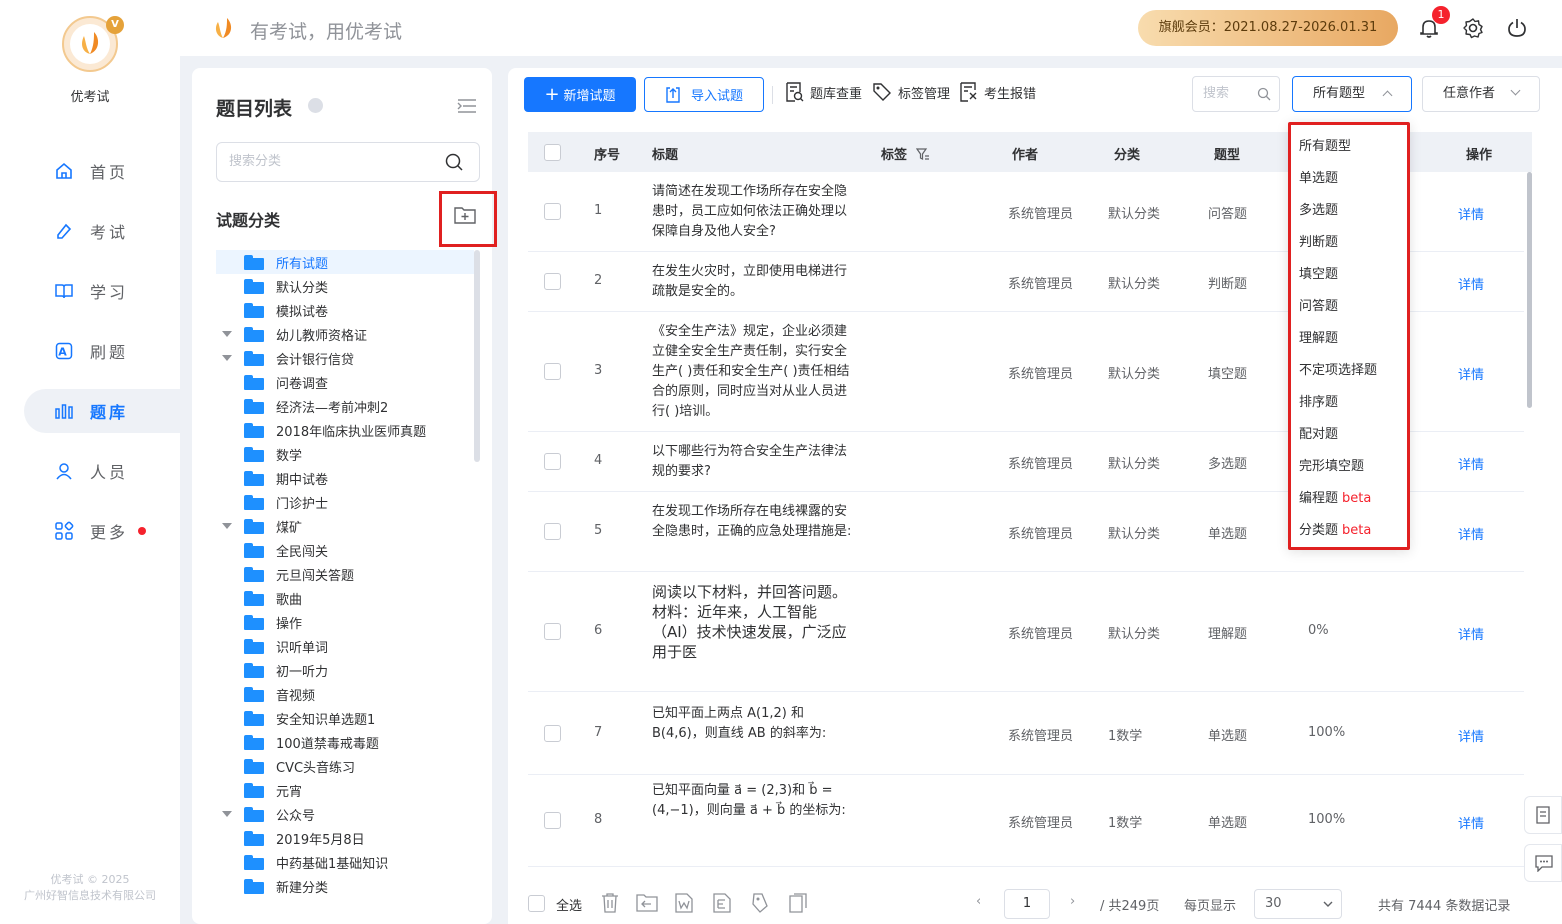 This screenshot has height=924, width=1562. I want to click on select-all-checkbox-header, so click(552, 152).